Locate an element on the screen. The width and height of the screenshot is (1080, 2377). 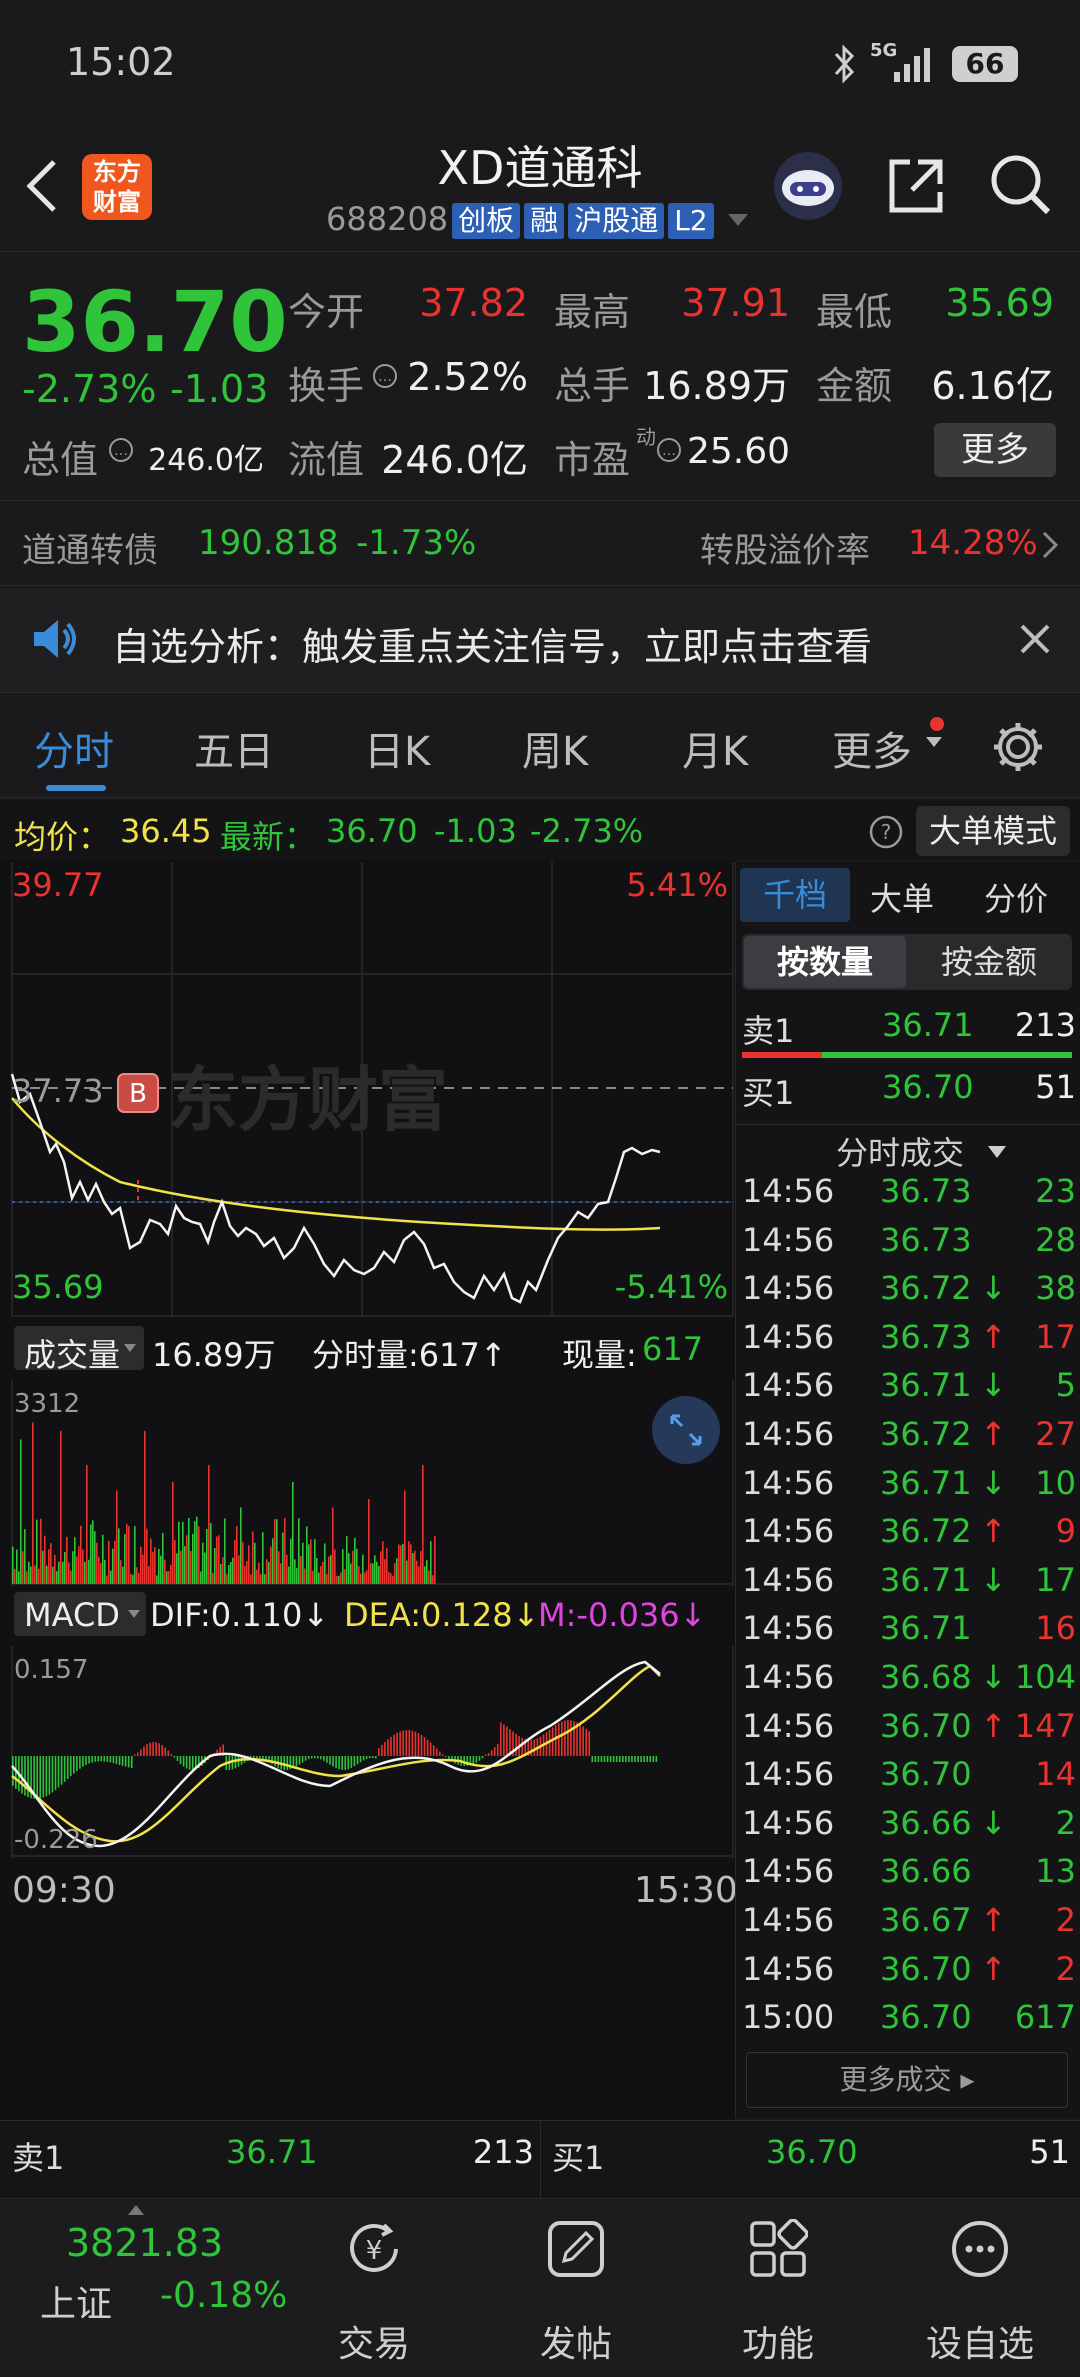
avg-label: 均价： is located at coordinates (62, 837).